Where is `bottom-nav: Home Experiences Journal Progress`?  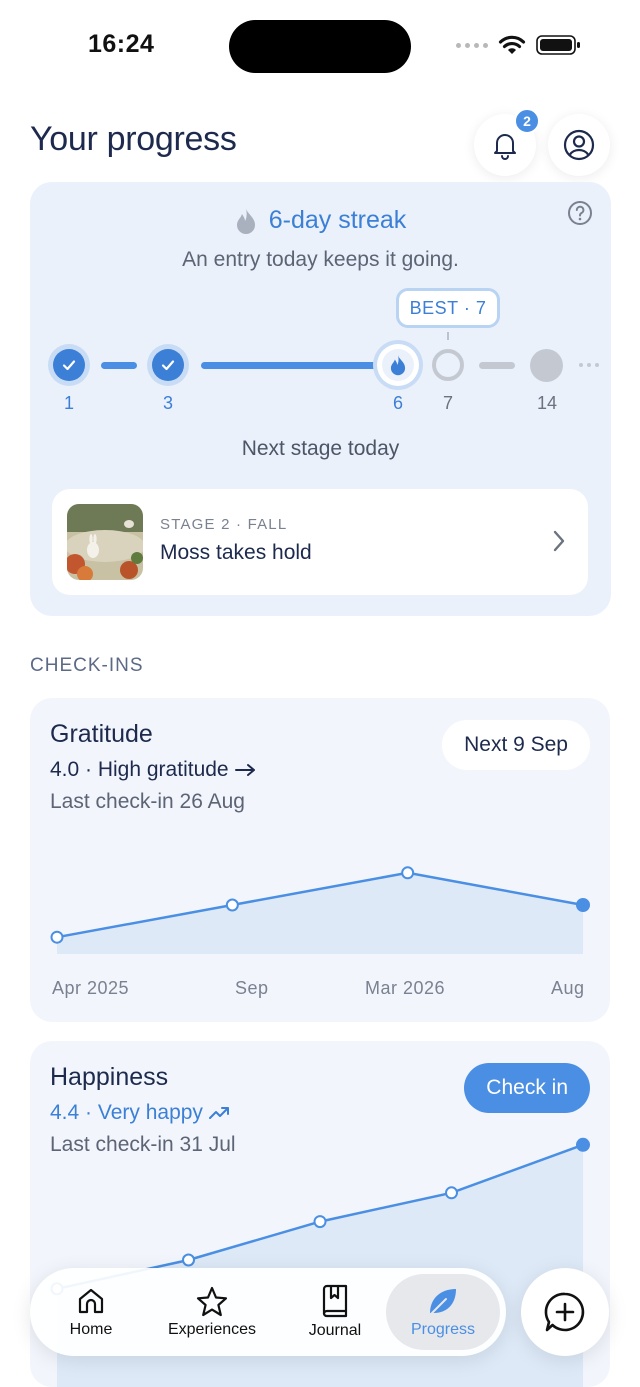
bottom-nav: Home Experiences Journal Progress is located at coordinates (268, 1312).